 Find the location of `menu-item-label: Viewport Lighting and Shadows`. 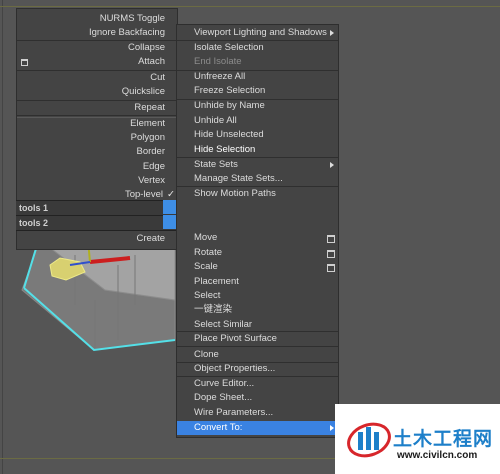

menu-item-label: Viewport Lighting and Shadows is located at coordinates (260, 32).